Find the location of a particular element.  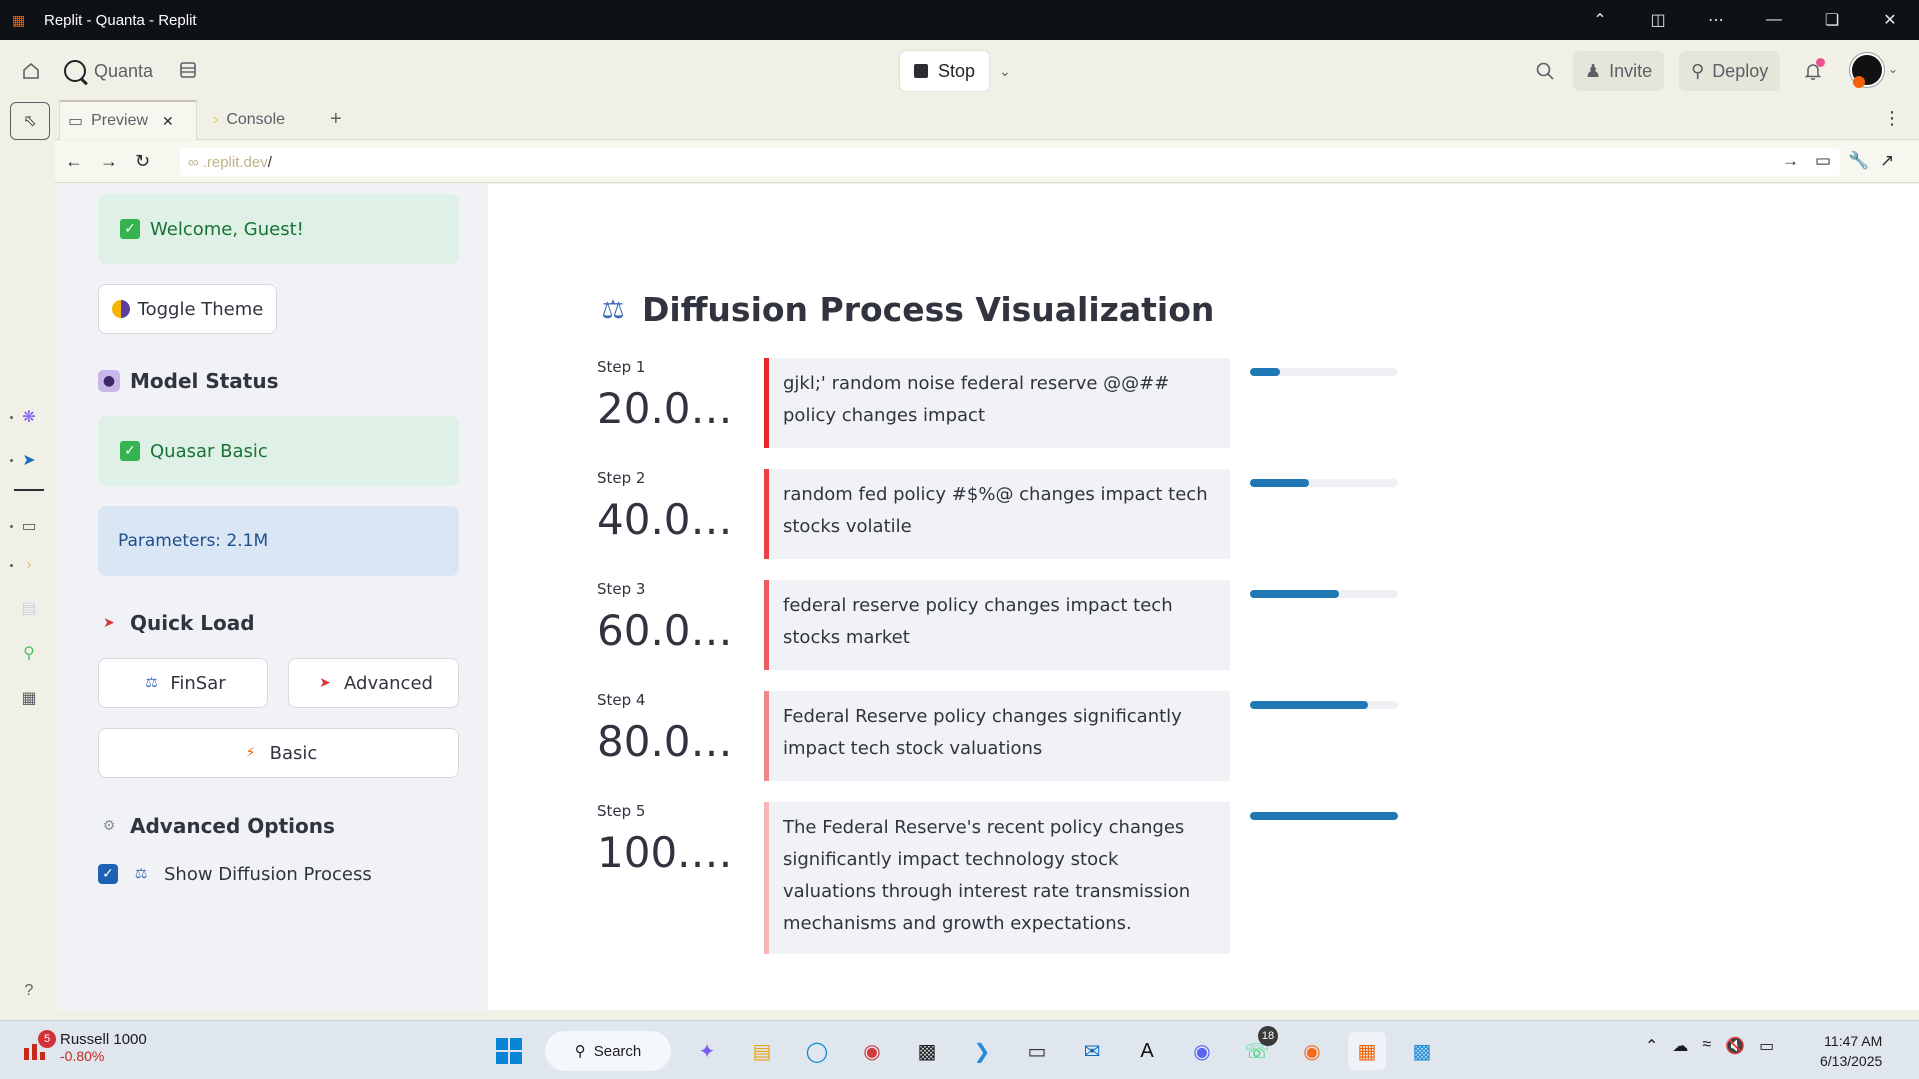

add-tab-icon: + is located at coordinates (336, 119).